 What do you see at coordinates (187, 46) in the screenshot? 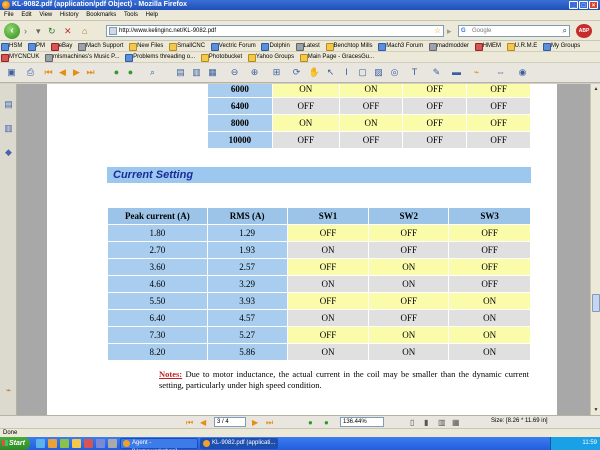
I see `bookmark-item: SmallCNC` at bounding box center [187, 46].